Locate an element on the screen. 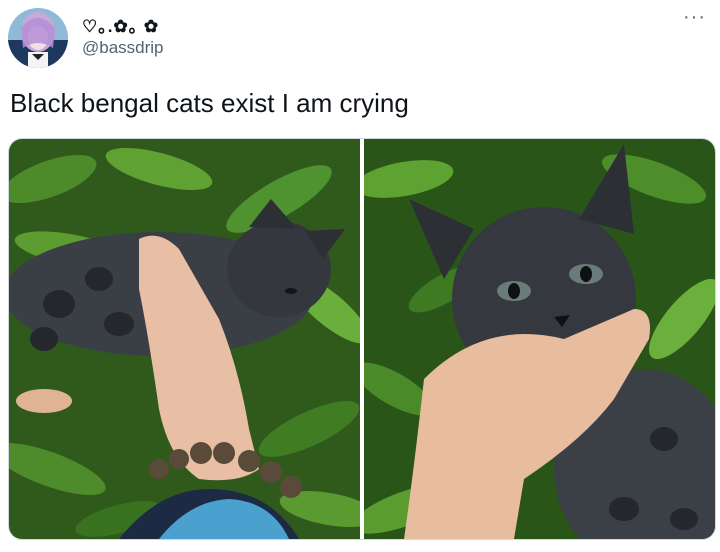 This screenshot has height=552, width=720. display-name: ♡｡.✿｡ ✿ is located at coordinates (120, 24).